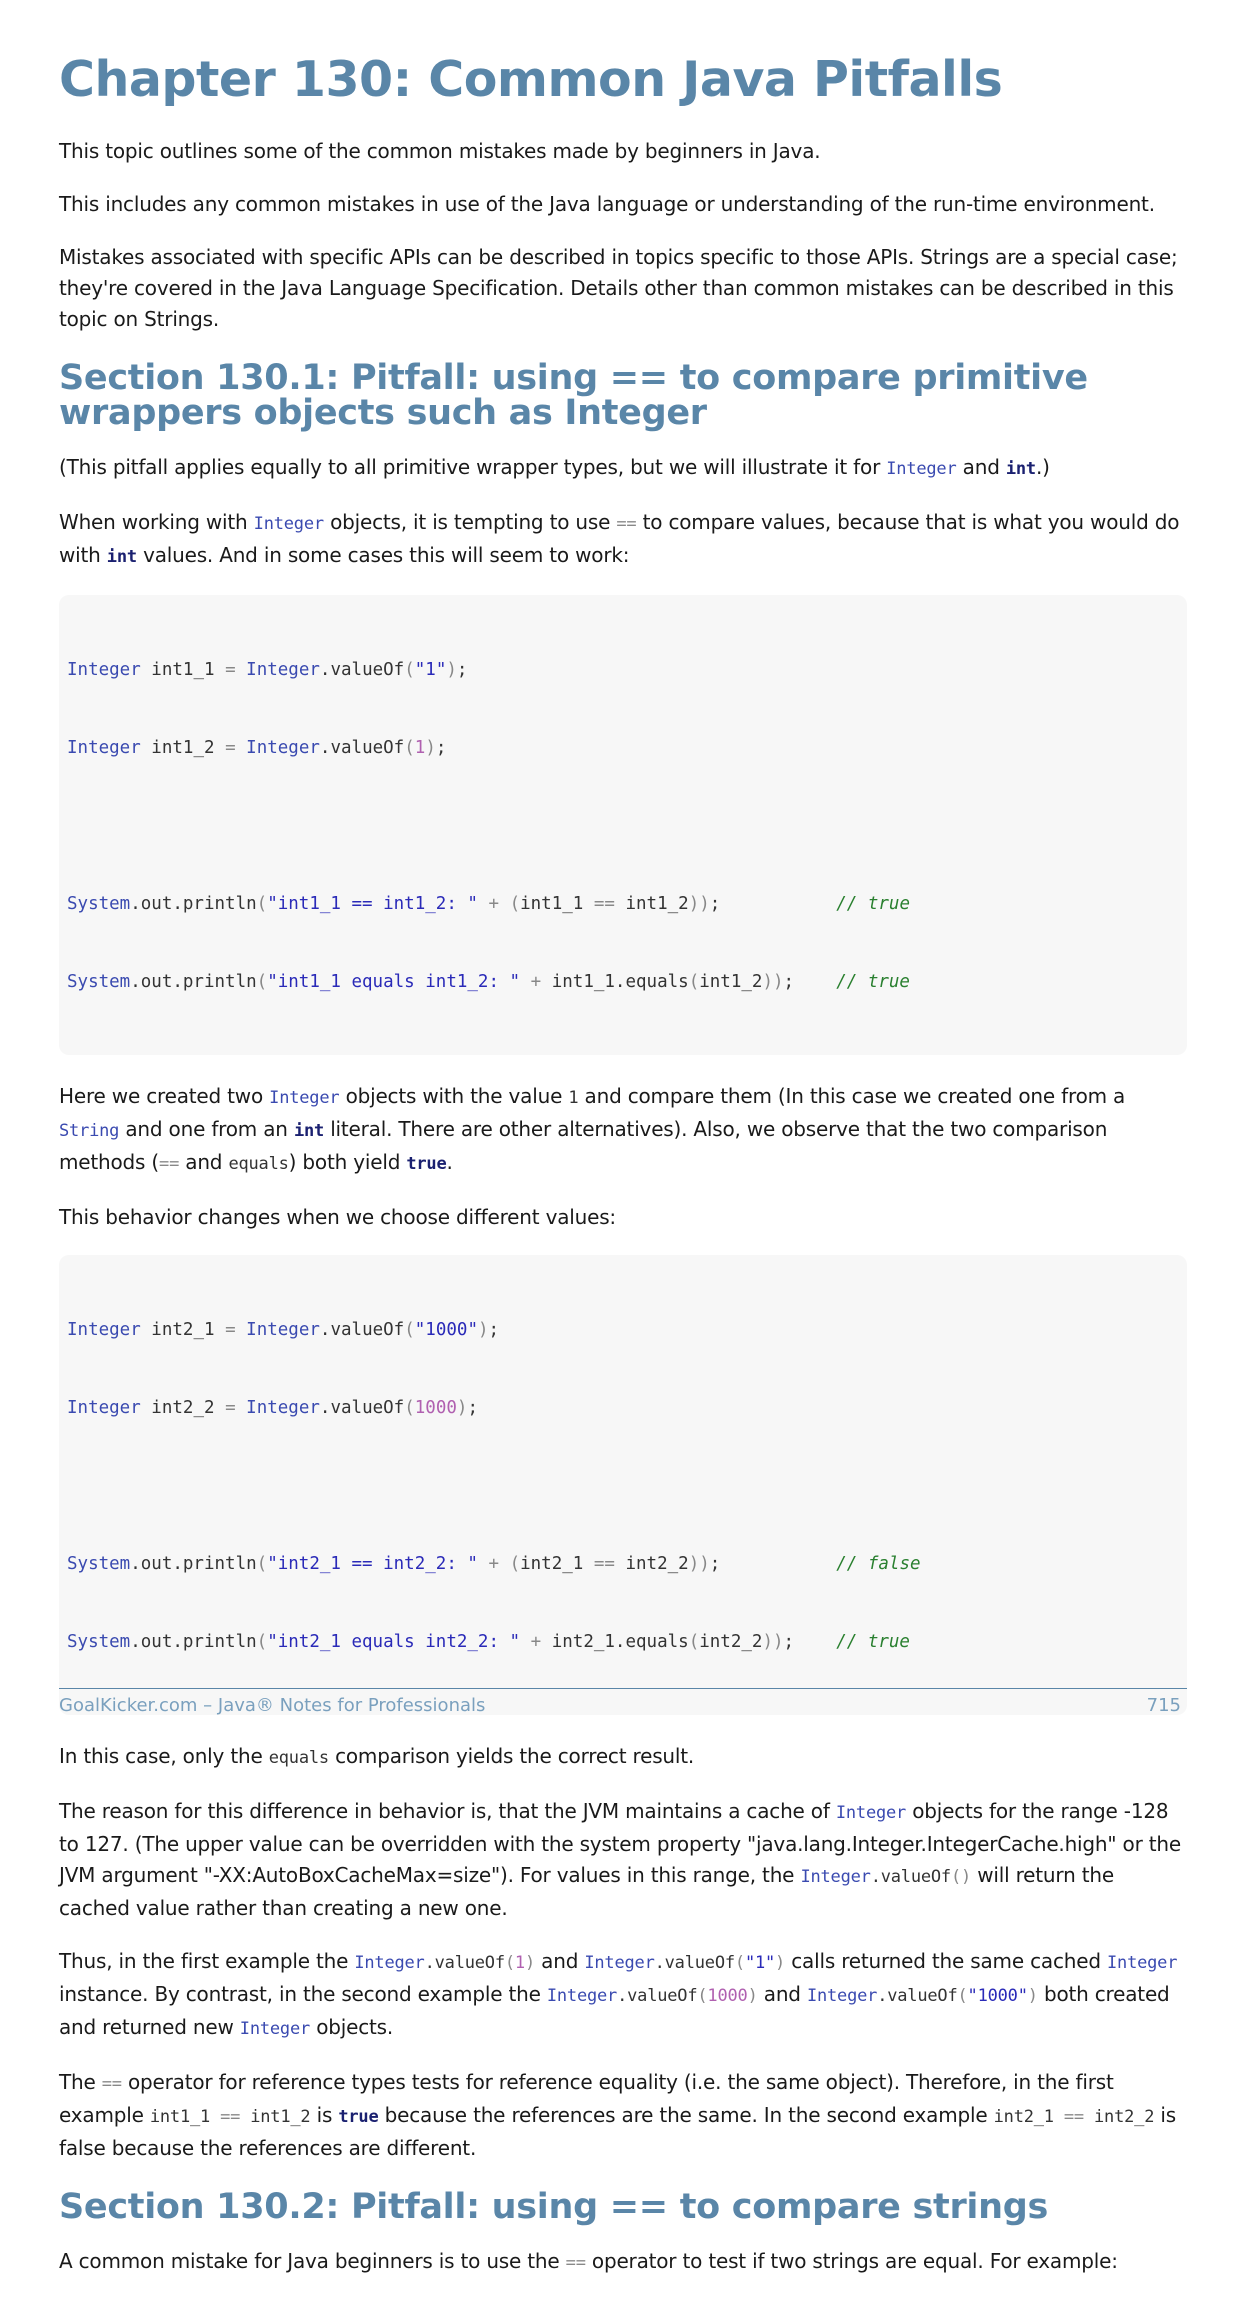 This screenshot has width=1240, height=2301. What do you see at coordinates (89, 1130) in the screenshot?
I see `inline-code: String` at bounding box center [89, 1130].